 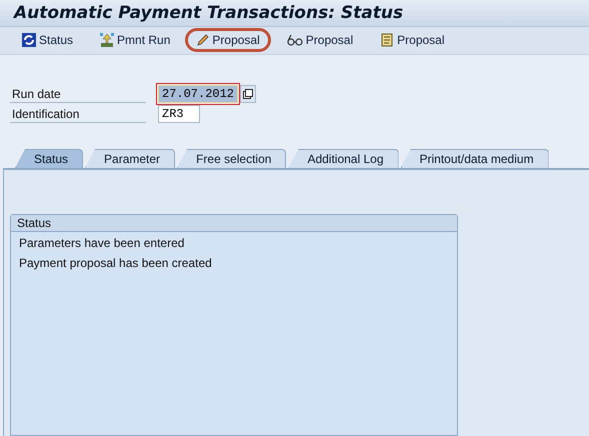 What do you see at coordinates (78, 94) in the screenshot?
I see `field-label: Run date` at bounding box center [78, 94].